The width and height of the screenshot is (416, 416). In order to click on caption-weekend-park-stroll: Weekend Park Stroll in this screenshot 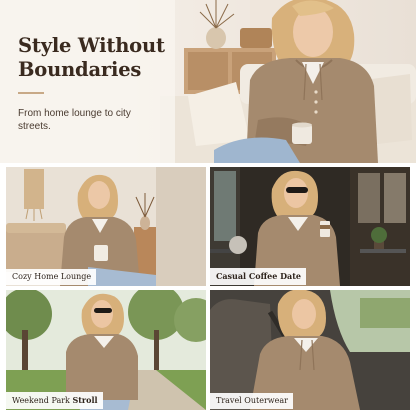, I will do `click(54, 400)`.